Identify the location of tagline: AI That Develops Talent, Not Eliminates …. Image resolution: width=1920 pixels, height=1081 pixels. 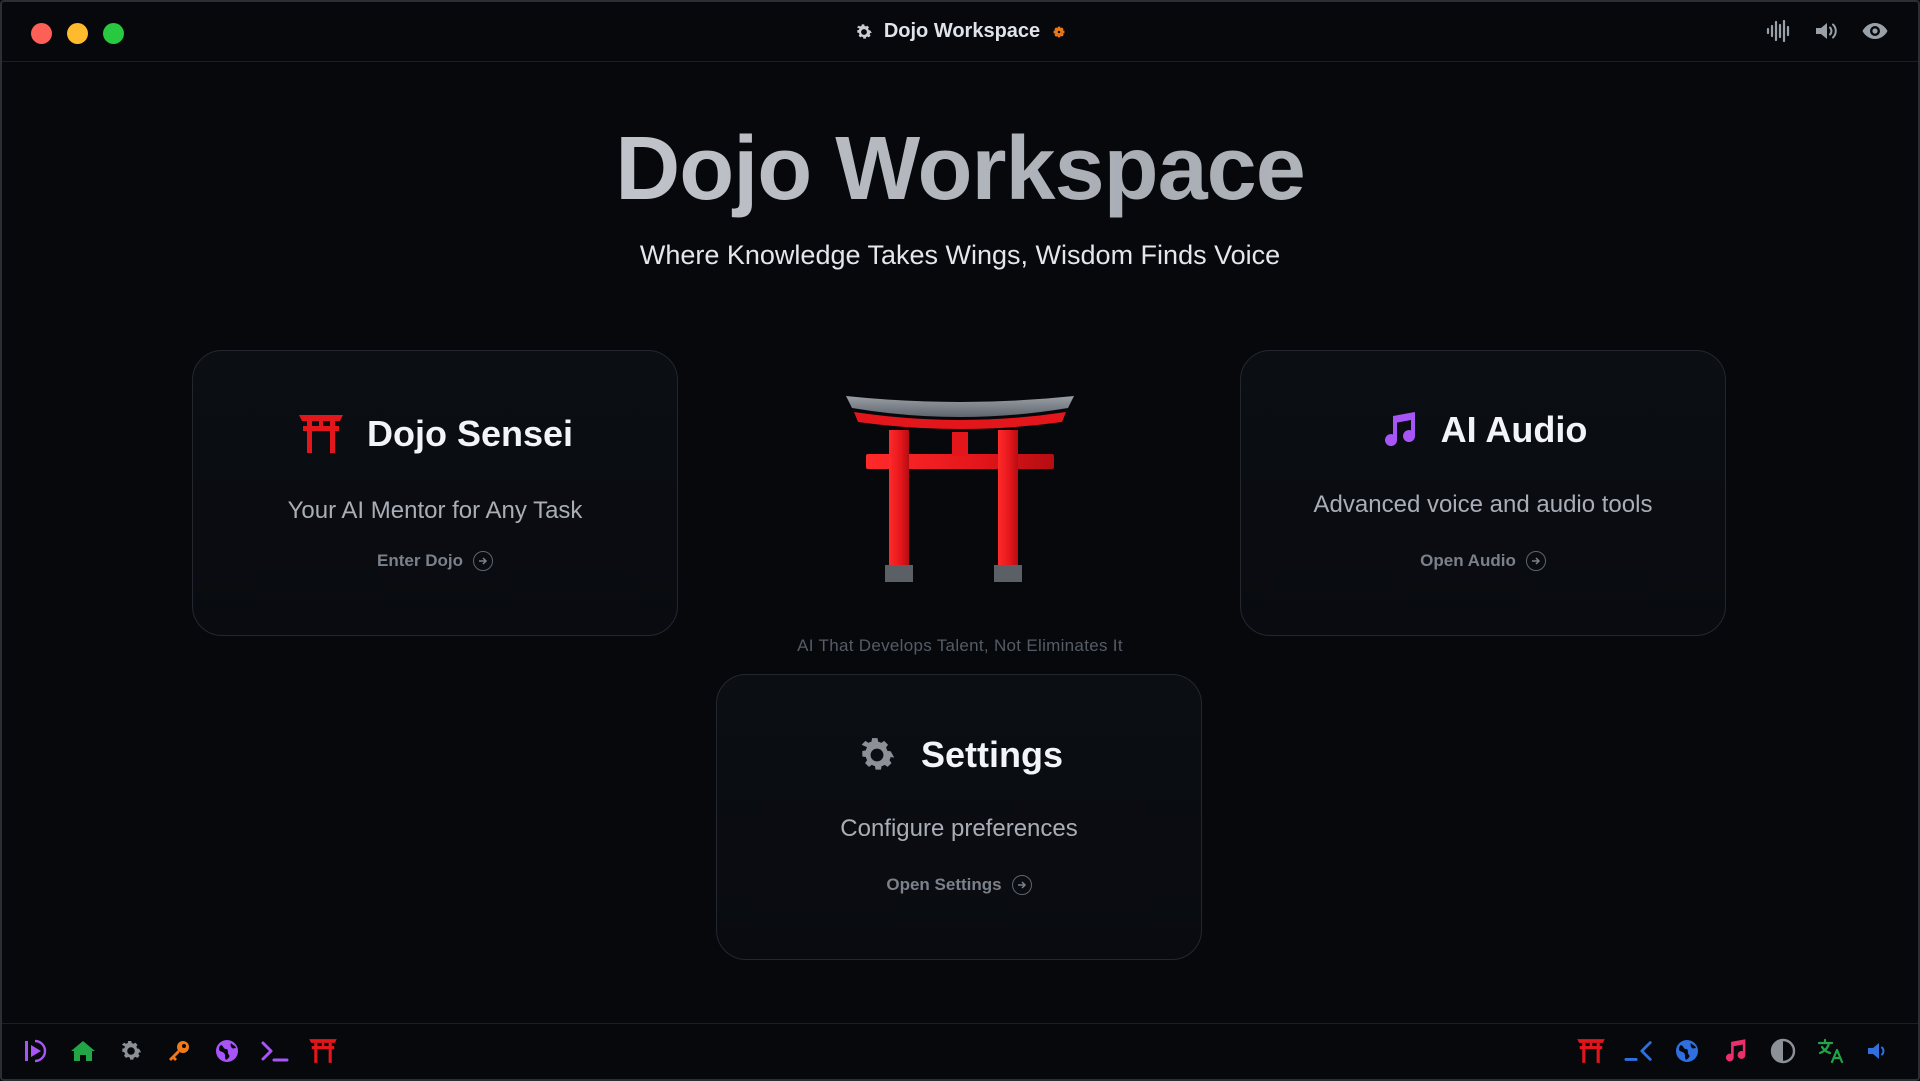
(960, 645).